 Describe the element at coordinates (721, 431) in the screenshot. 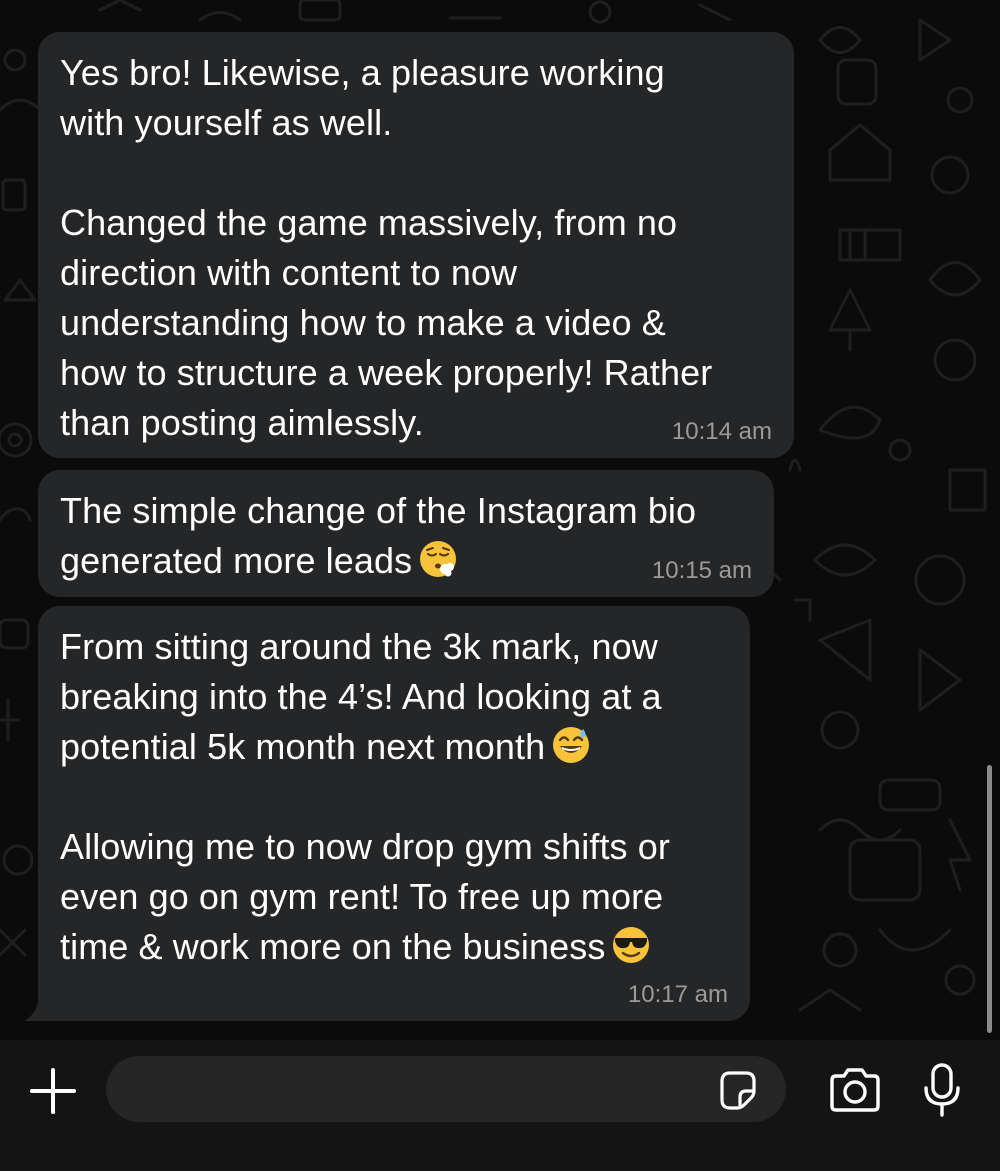

I see `message-timestamp: 10:14 am` at that location.